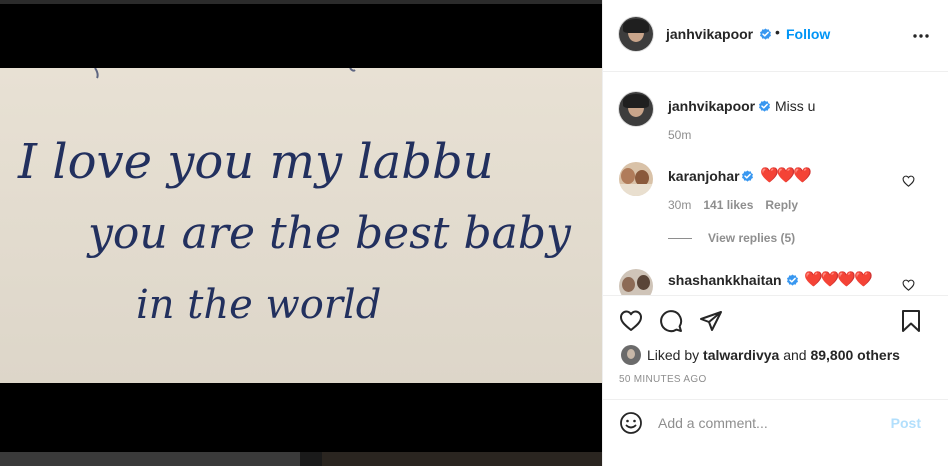 The width and height of the screenshot is (948, 466). Describe the element at coordinates (673, 355) in the screenshot. I see `likes-prefix: Liked by` at that location.